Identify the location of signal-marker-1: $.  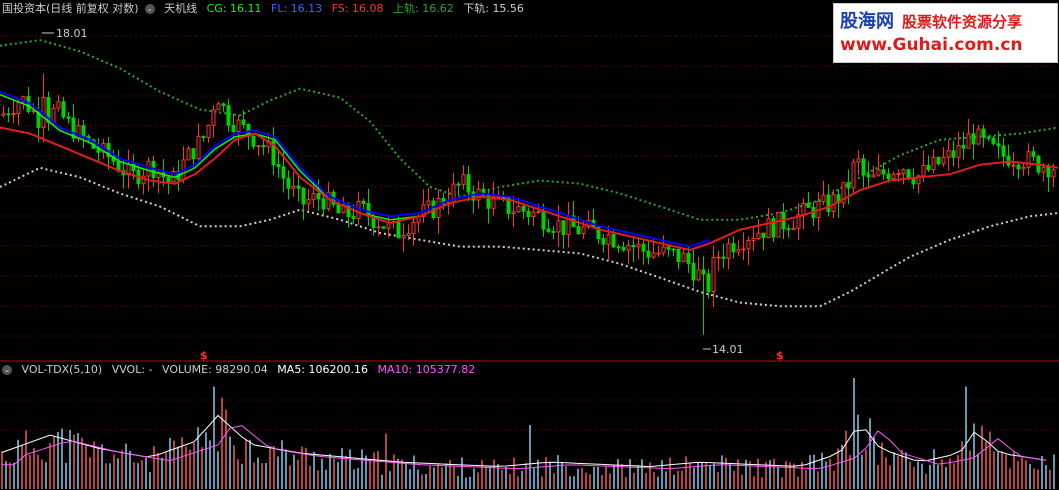
(204, 355).